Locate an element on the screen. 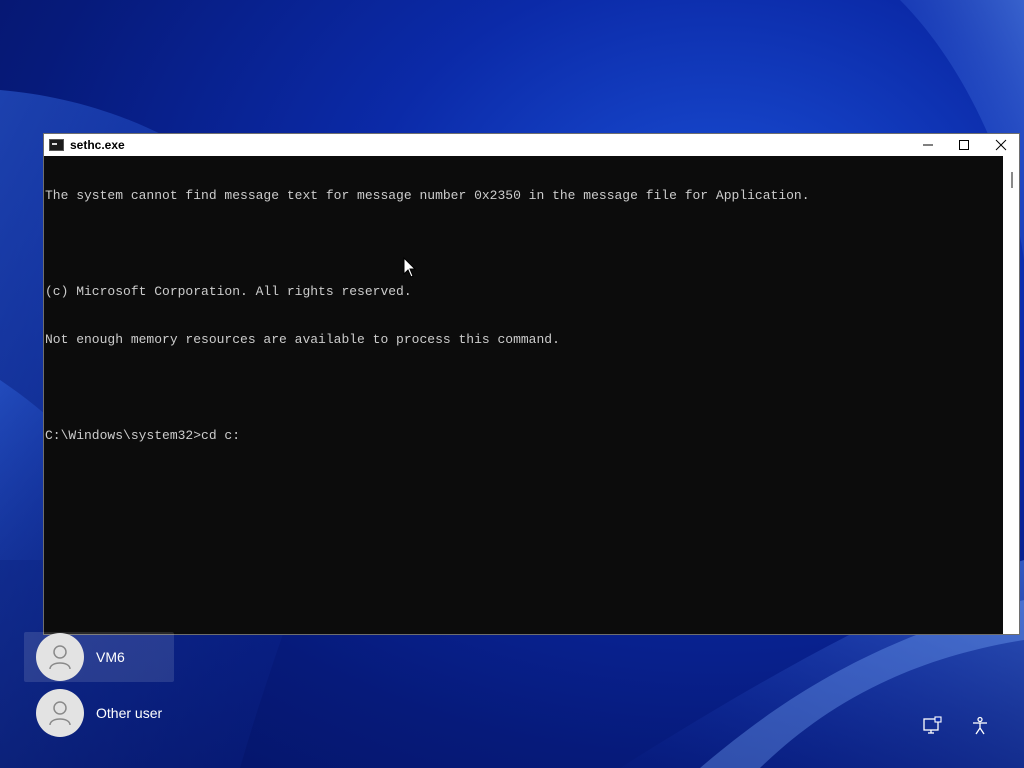 Image resolution: width=1024 pixels, height=768 pixels. console-icon is located at coordinates (56, 145).